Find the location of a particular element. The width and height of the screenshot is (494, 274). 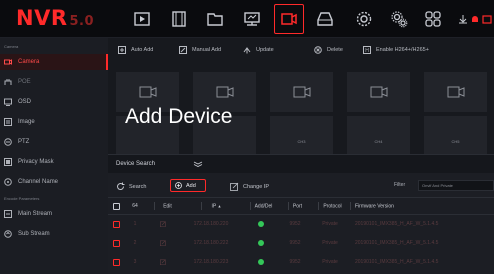

sidebar-item-label: Main Stream is located at coordinates (35, 214).